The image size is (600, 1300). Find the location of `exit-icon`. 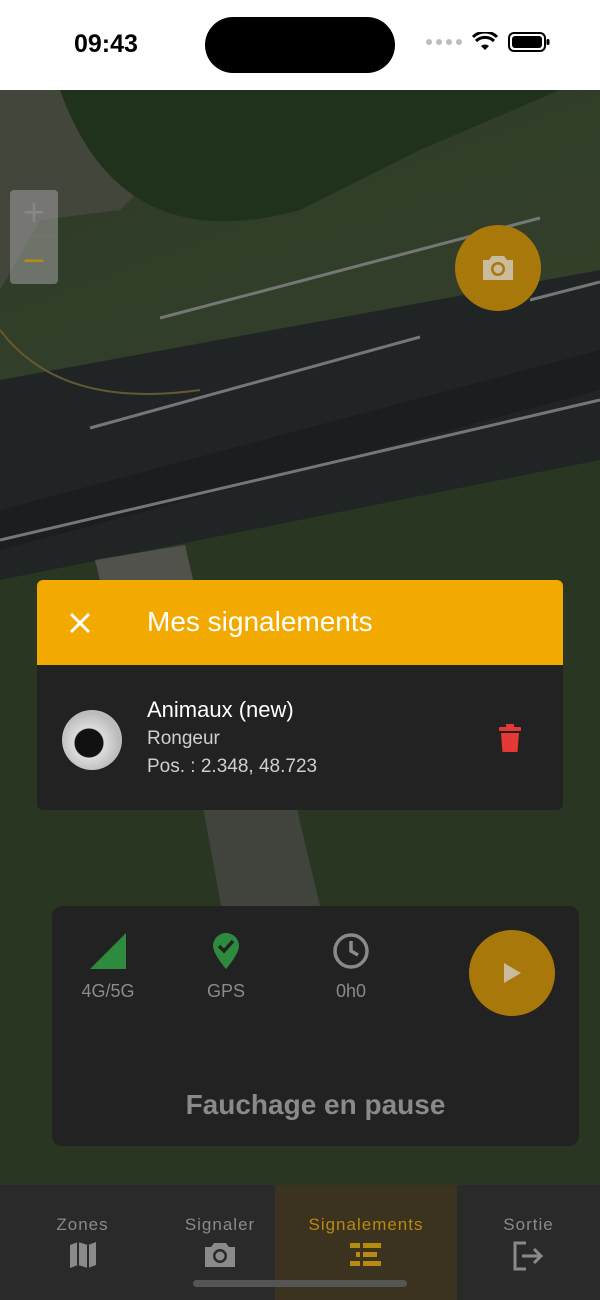

exit-icon is located at coordinates (528, 1256).